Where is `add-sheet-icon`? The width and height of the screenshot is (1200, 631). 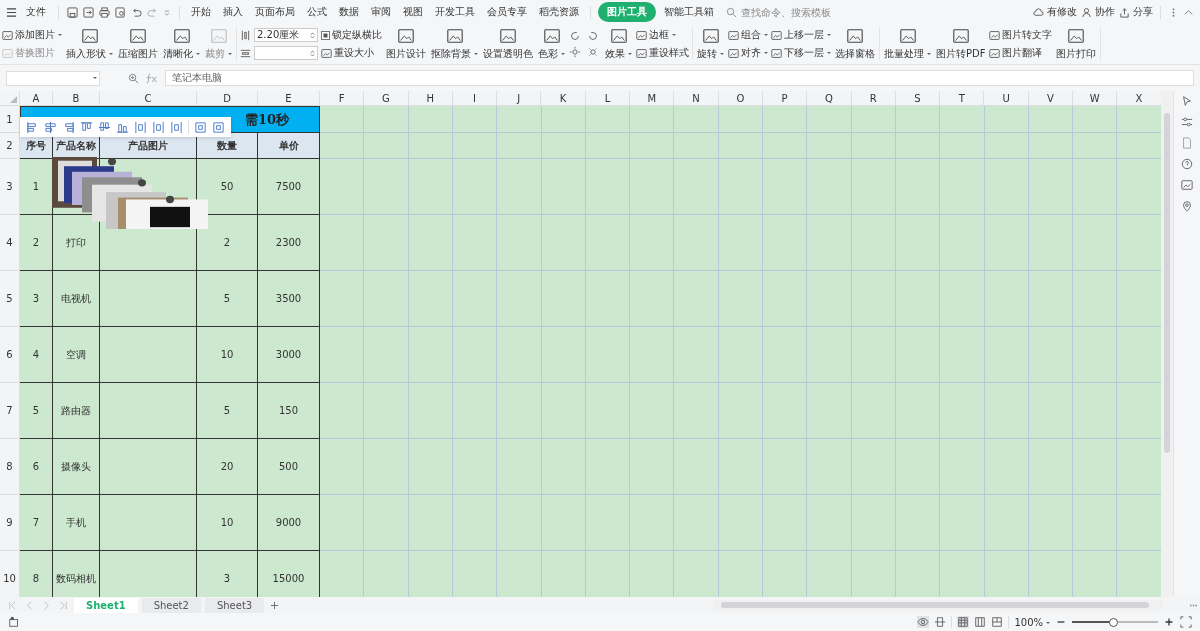 add-sheet-icon is located at coordinates (275, 605).